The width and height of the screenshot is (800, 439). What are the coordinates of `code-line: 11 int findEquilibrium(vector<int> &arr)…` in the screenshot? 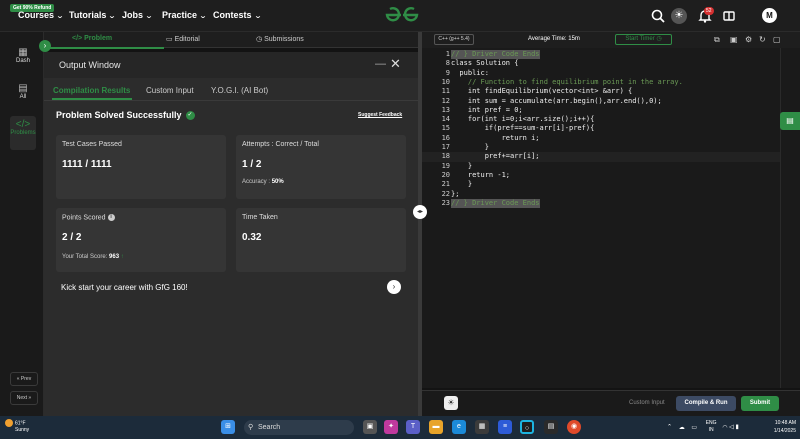 It's located at (601, 91).